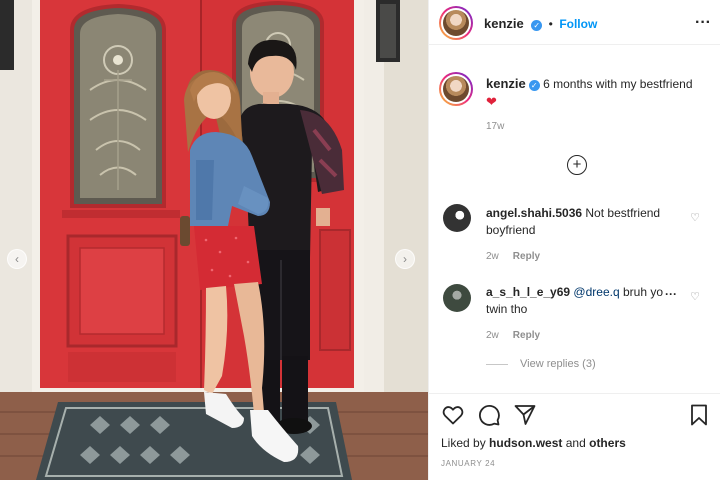 This screenshot has width=720, height=480. What do you see at coordinates (703, 23) in the screenshot?
I see `more-options-icon: ···` at bounding box center [703, 23].